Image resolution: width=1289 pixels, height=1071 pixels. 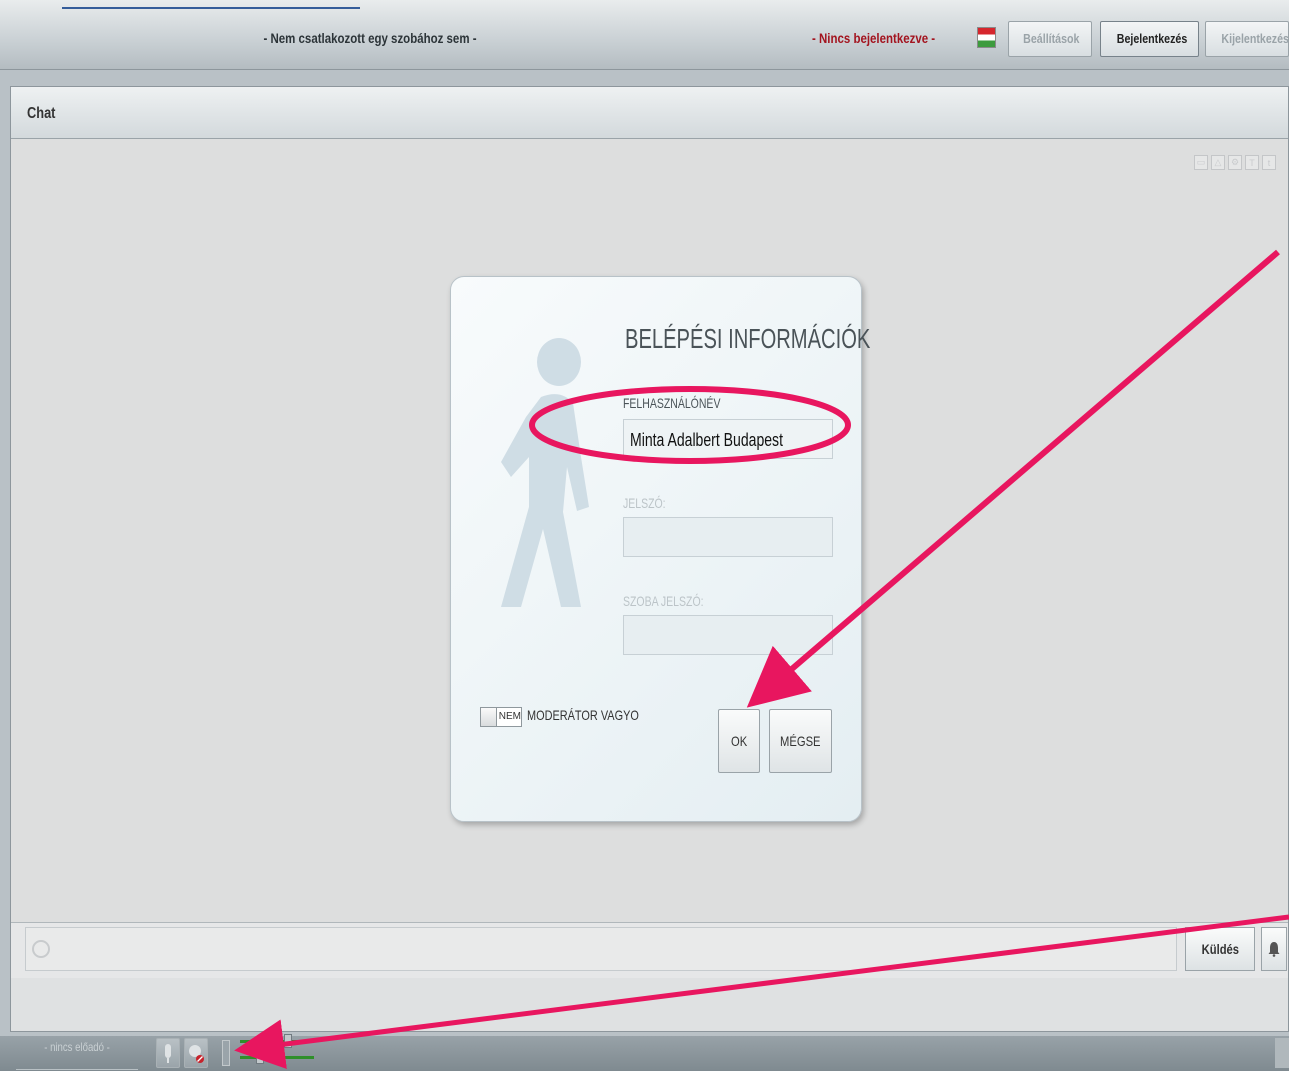 What do you see at coordinates (728, 537) in the screenshot?
I see `password-input` at bounding box center [728, 537].